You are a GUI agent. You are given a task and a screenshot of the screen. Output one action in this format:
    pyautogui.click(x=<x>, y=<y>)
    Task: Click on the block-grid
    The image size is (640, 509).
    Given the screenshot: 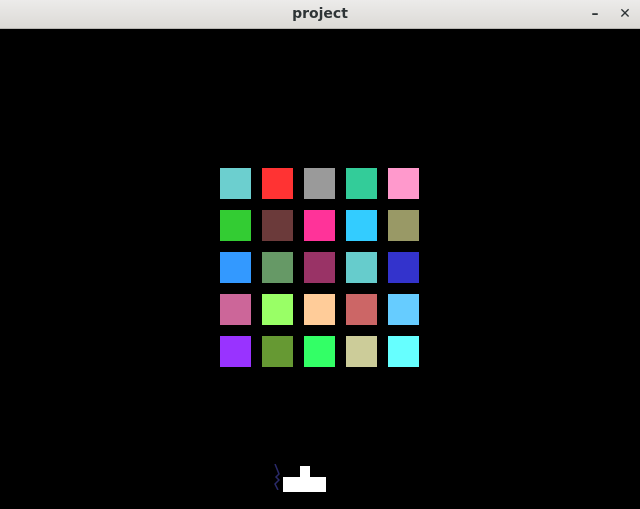 What is the action you would take?
    pyautogui.click(x=319, y=268)
    